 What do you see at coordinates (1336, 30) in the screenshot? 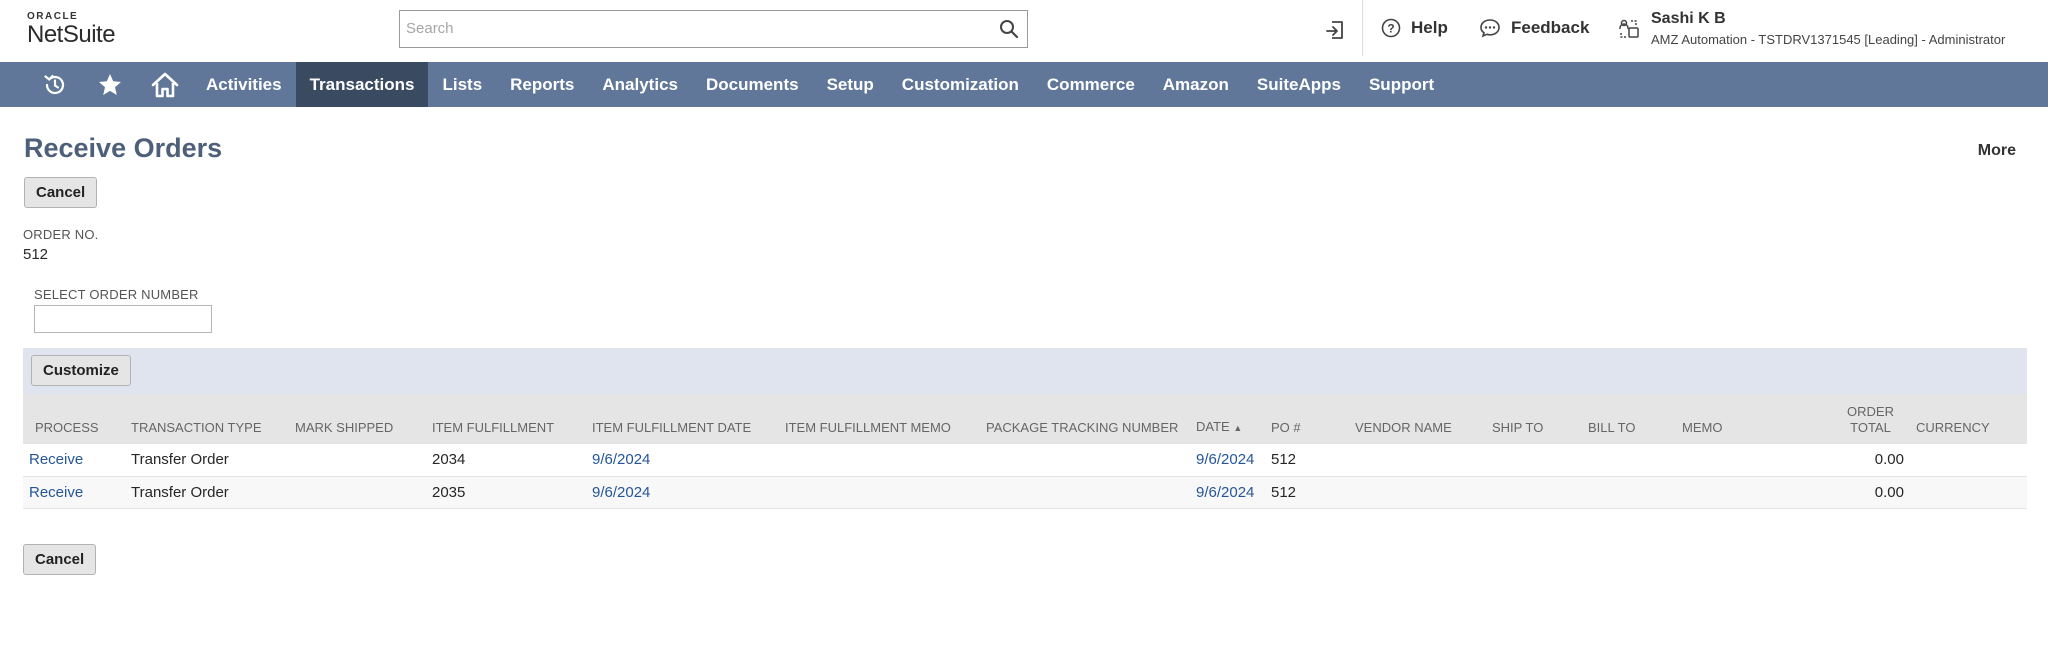
I see `recent-records-icon` at bounding box center [1336, 30].